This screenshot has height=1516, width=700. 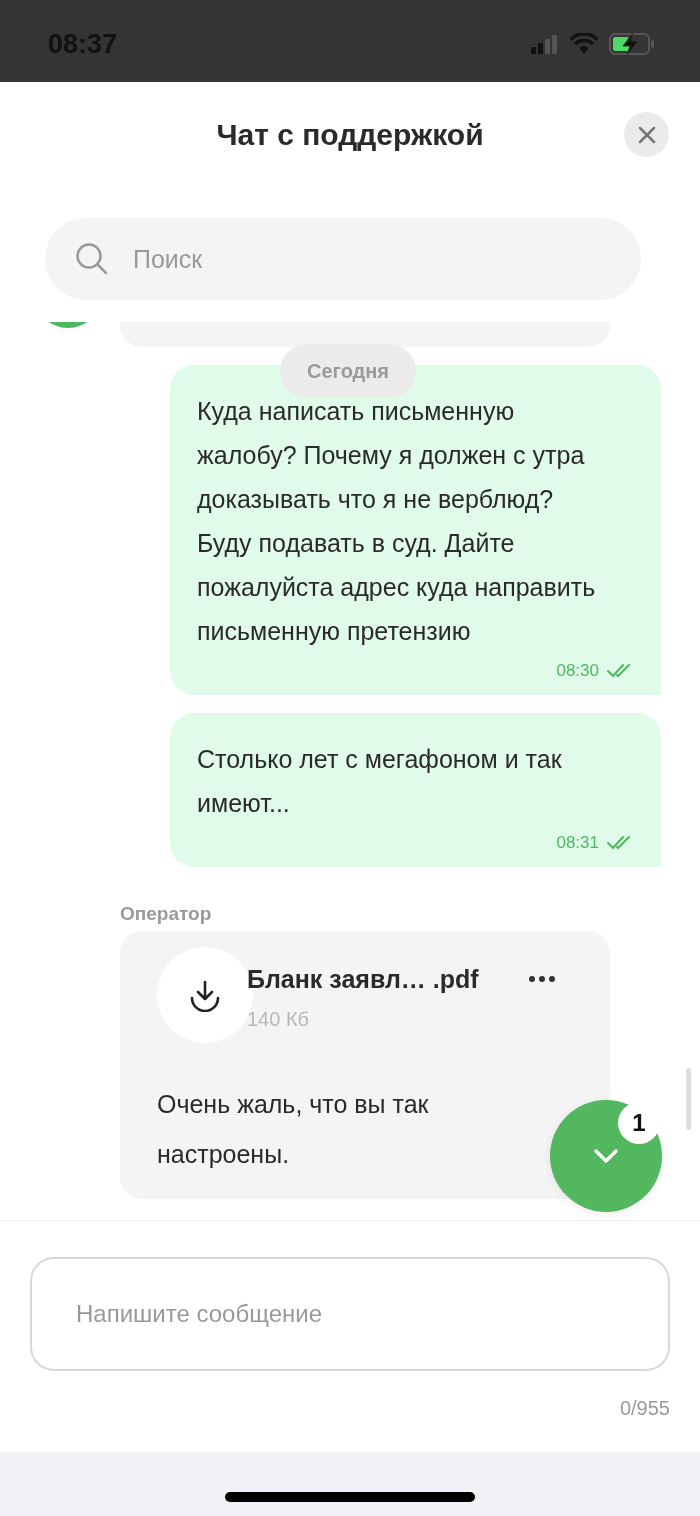 I want to click on chevron-down-icon, so click(x=606, y=1156).